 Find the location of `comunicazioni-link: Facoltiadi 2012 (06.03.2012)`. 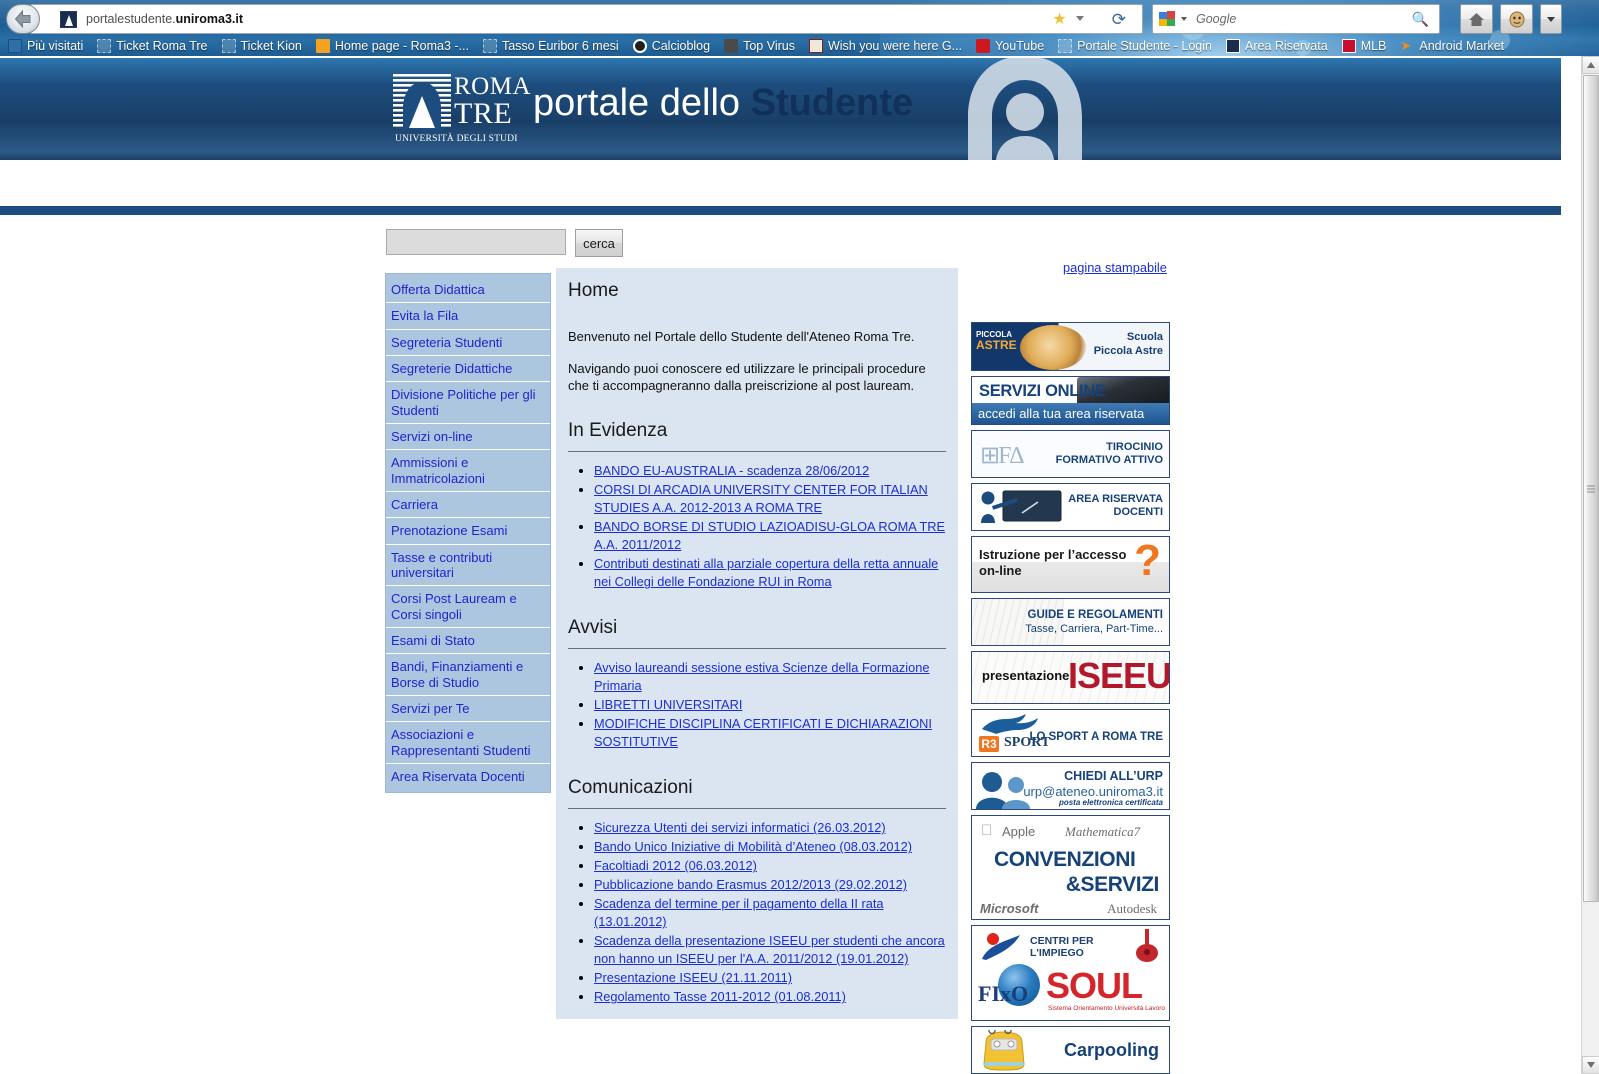

comunicazioni-link: Facoltiadi 2012 (06.03.2012) is located at coordinates (675, 865).